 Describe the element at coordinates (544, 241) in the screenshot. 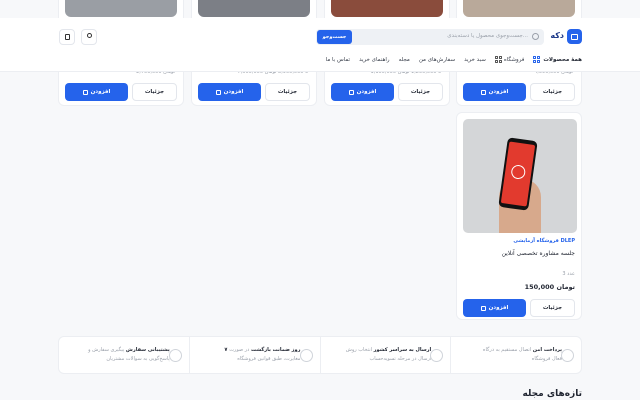

I see `vendor-link: فروشگاه آزمایشی DLEP` at that location.